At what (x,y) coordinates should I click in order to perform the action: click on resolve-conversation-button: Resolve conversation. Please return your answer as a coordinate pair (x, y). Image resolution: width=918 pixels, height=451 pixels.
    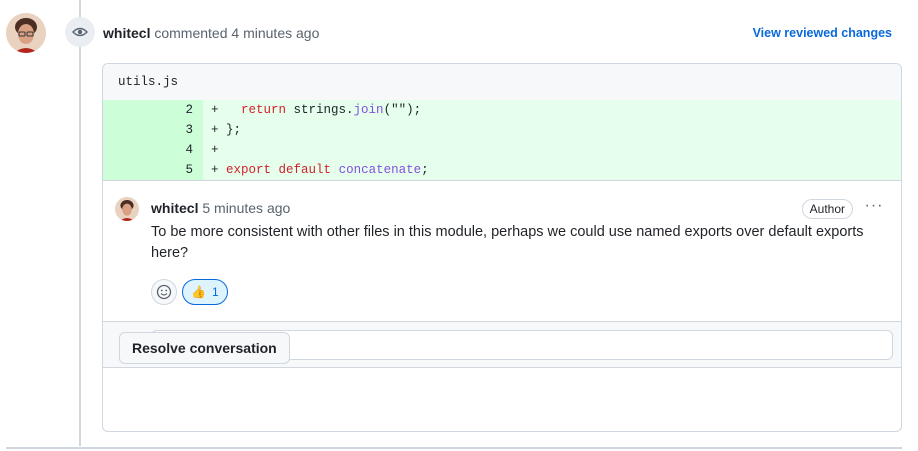
    Looking at the image, I should click on (204, 348).